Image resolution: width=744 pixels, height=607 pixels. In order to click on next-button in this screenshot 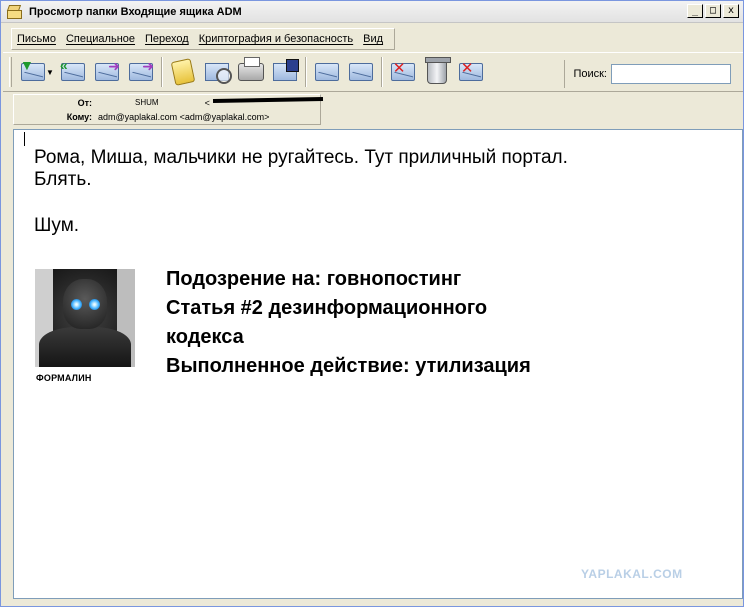, I will do `click(361, 72)`.